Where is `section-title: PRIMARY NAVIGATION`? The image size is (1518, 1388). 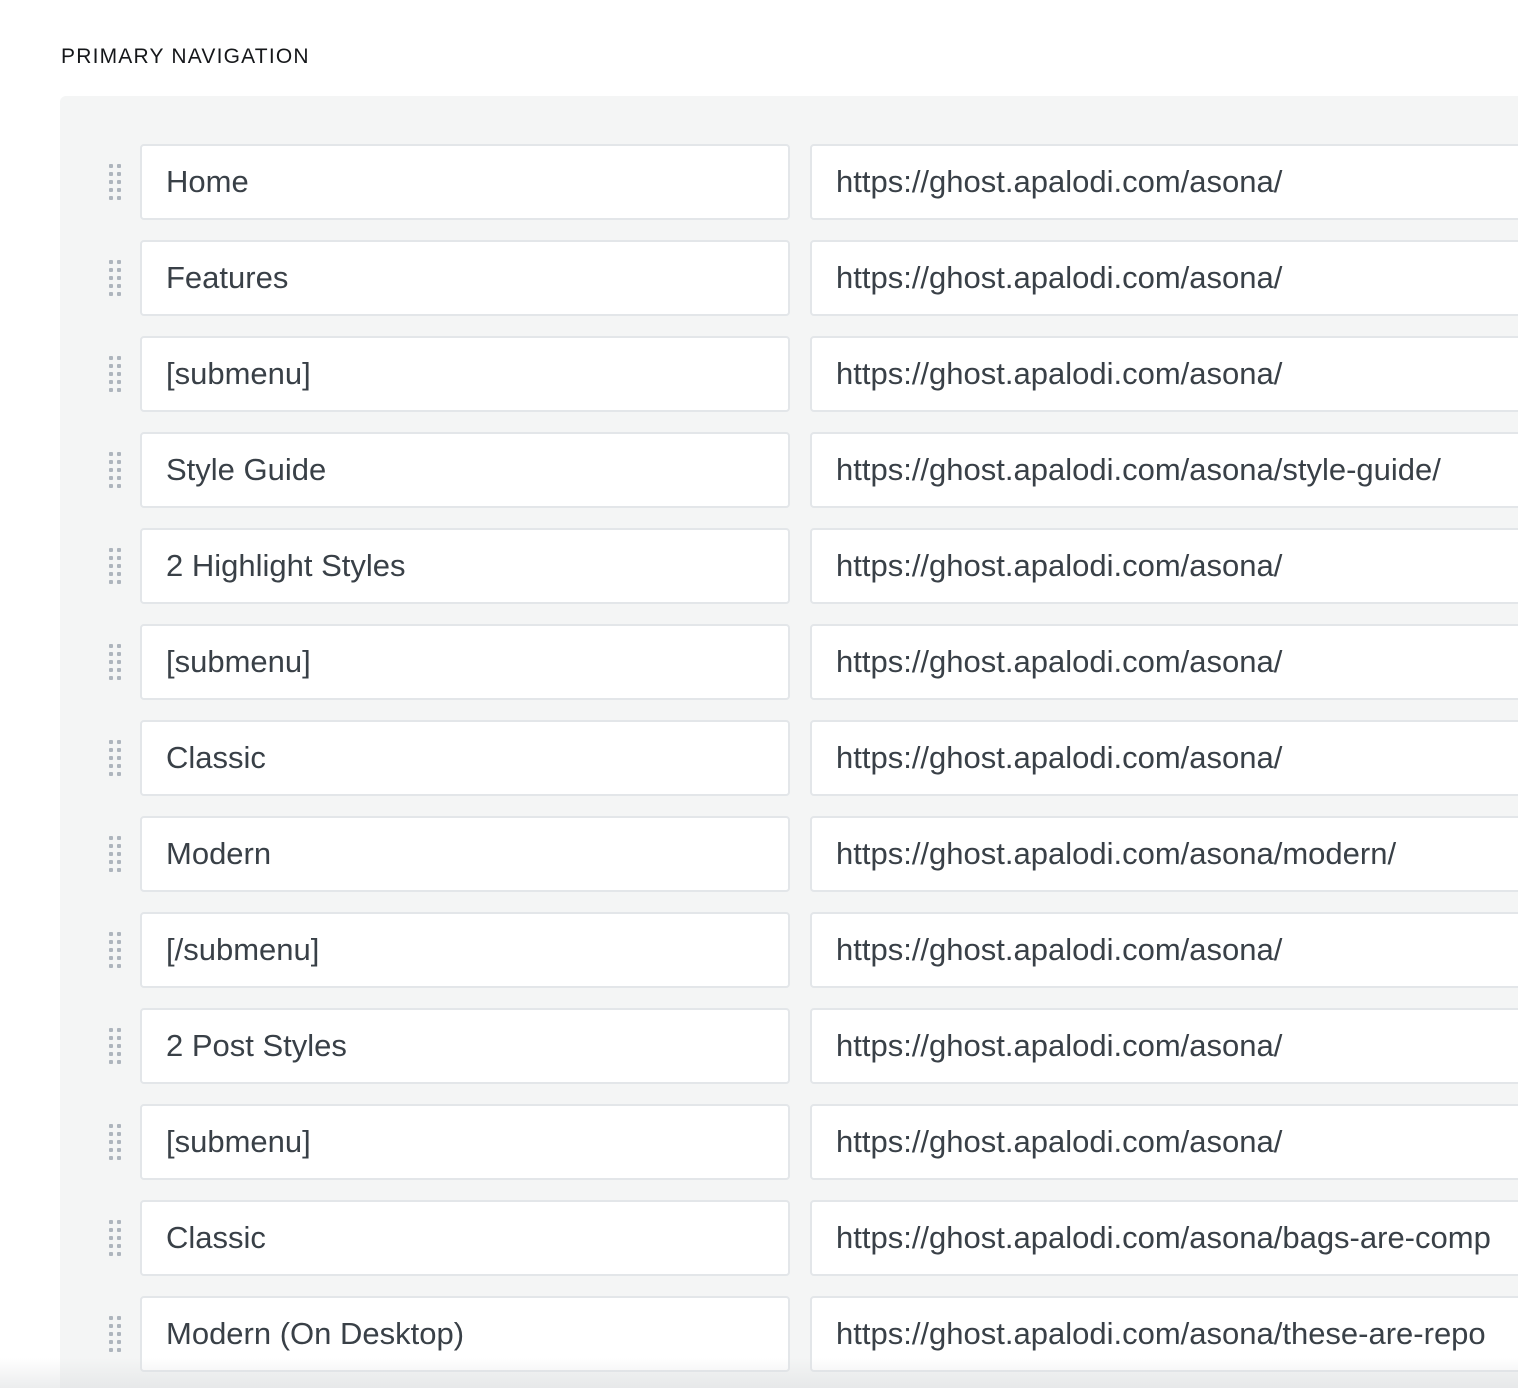
section-title: PRIMARY NAVIGATION is located at coordinates (185, 56).